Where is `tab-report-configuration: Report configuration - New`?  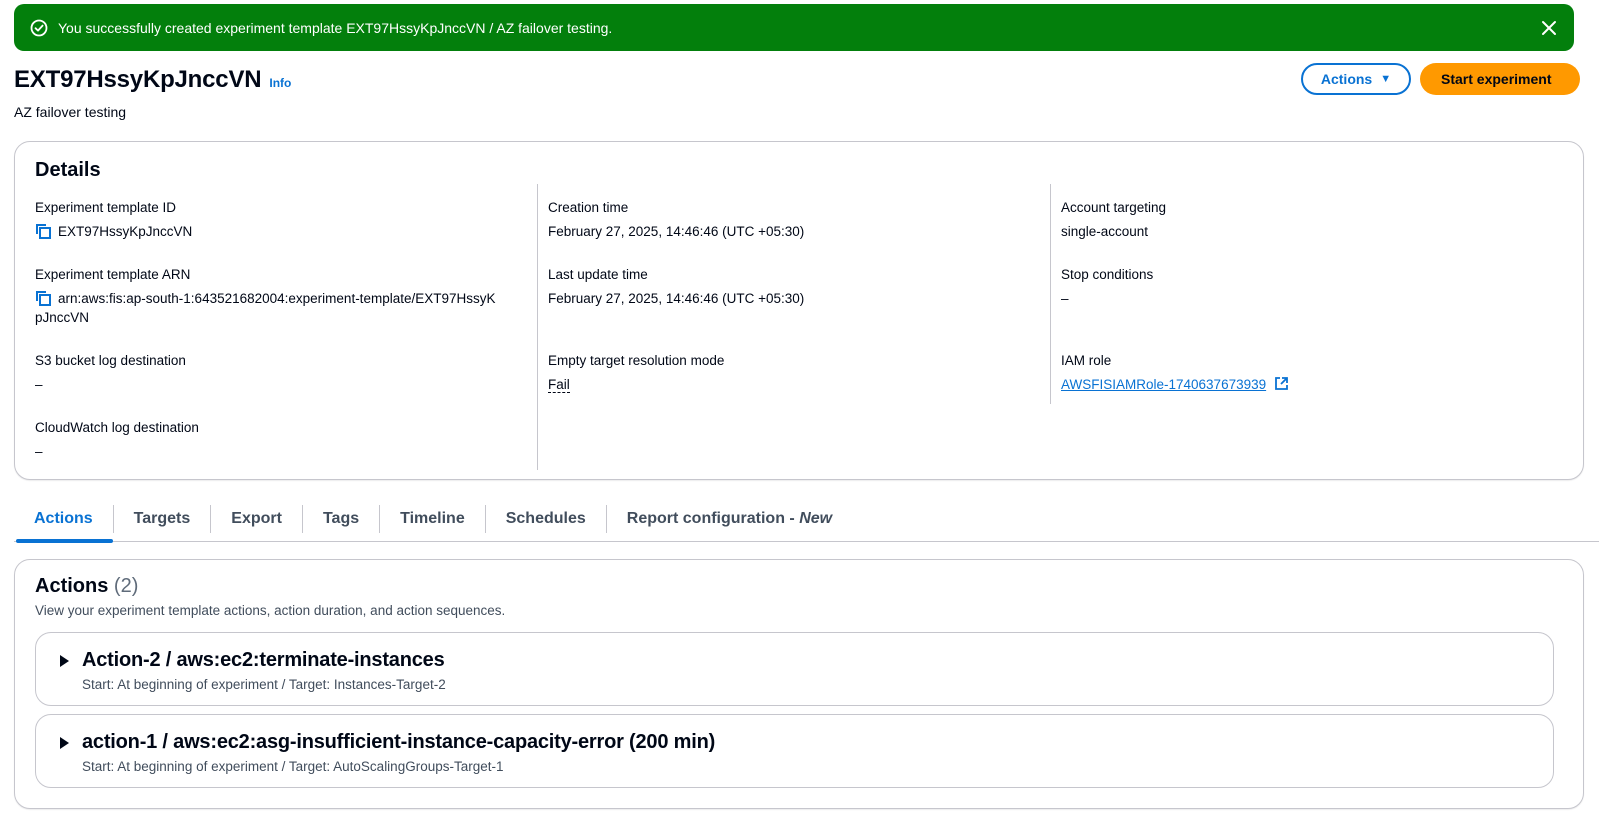 tab-report-configuration: Report configuration - New is located at coordinates (729, 521).